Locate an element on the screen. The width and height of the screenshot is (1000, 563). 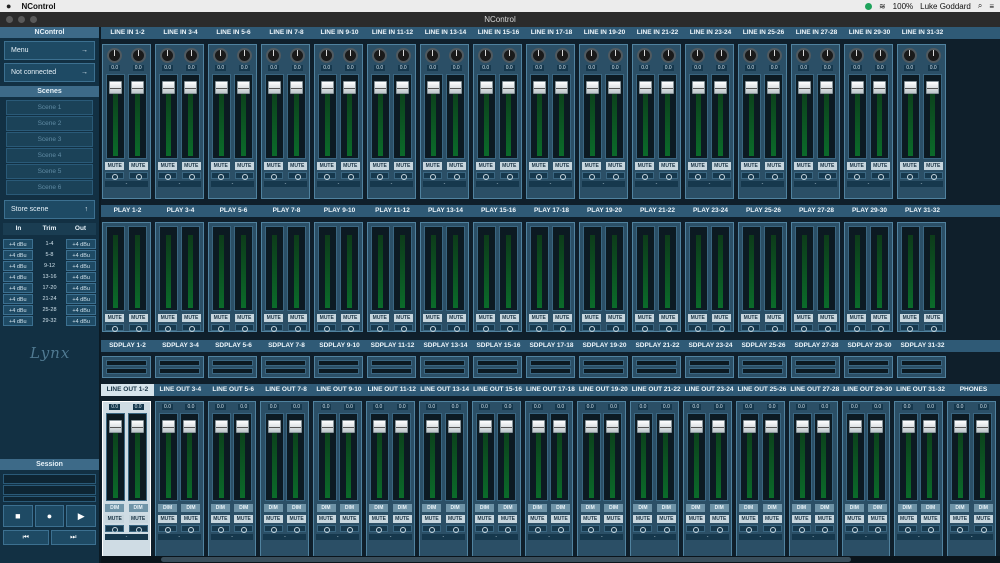
channel-label: LINE OUT 1-2 is located at coordinates (127, 390).